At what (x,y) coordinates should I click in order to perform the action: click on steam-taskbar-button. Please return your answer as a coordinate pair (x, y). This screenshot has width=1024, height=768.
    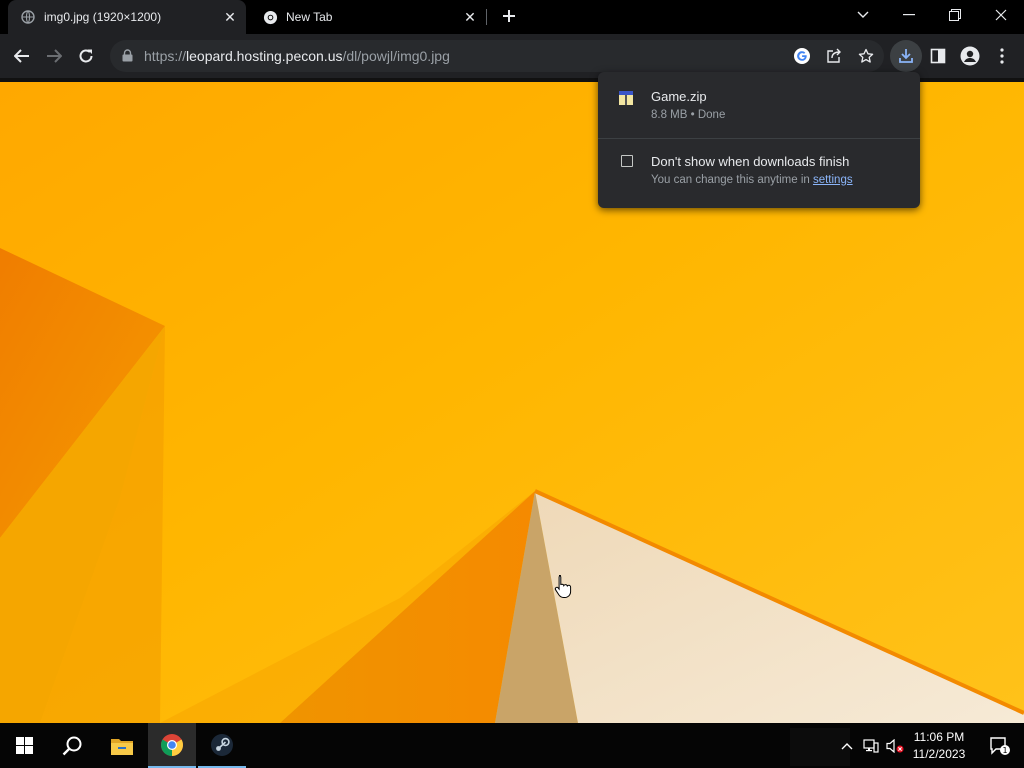
    Looking at the image, I should click on (222, 745).